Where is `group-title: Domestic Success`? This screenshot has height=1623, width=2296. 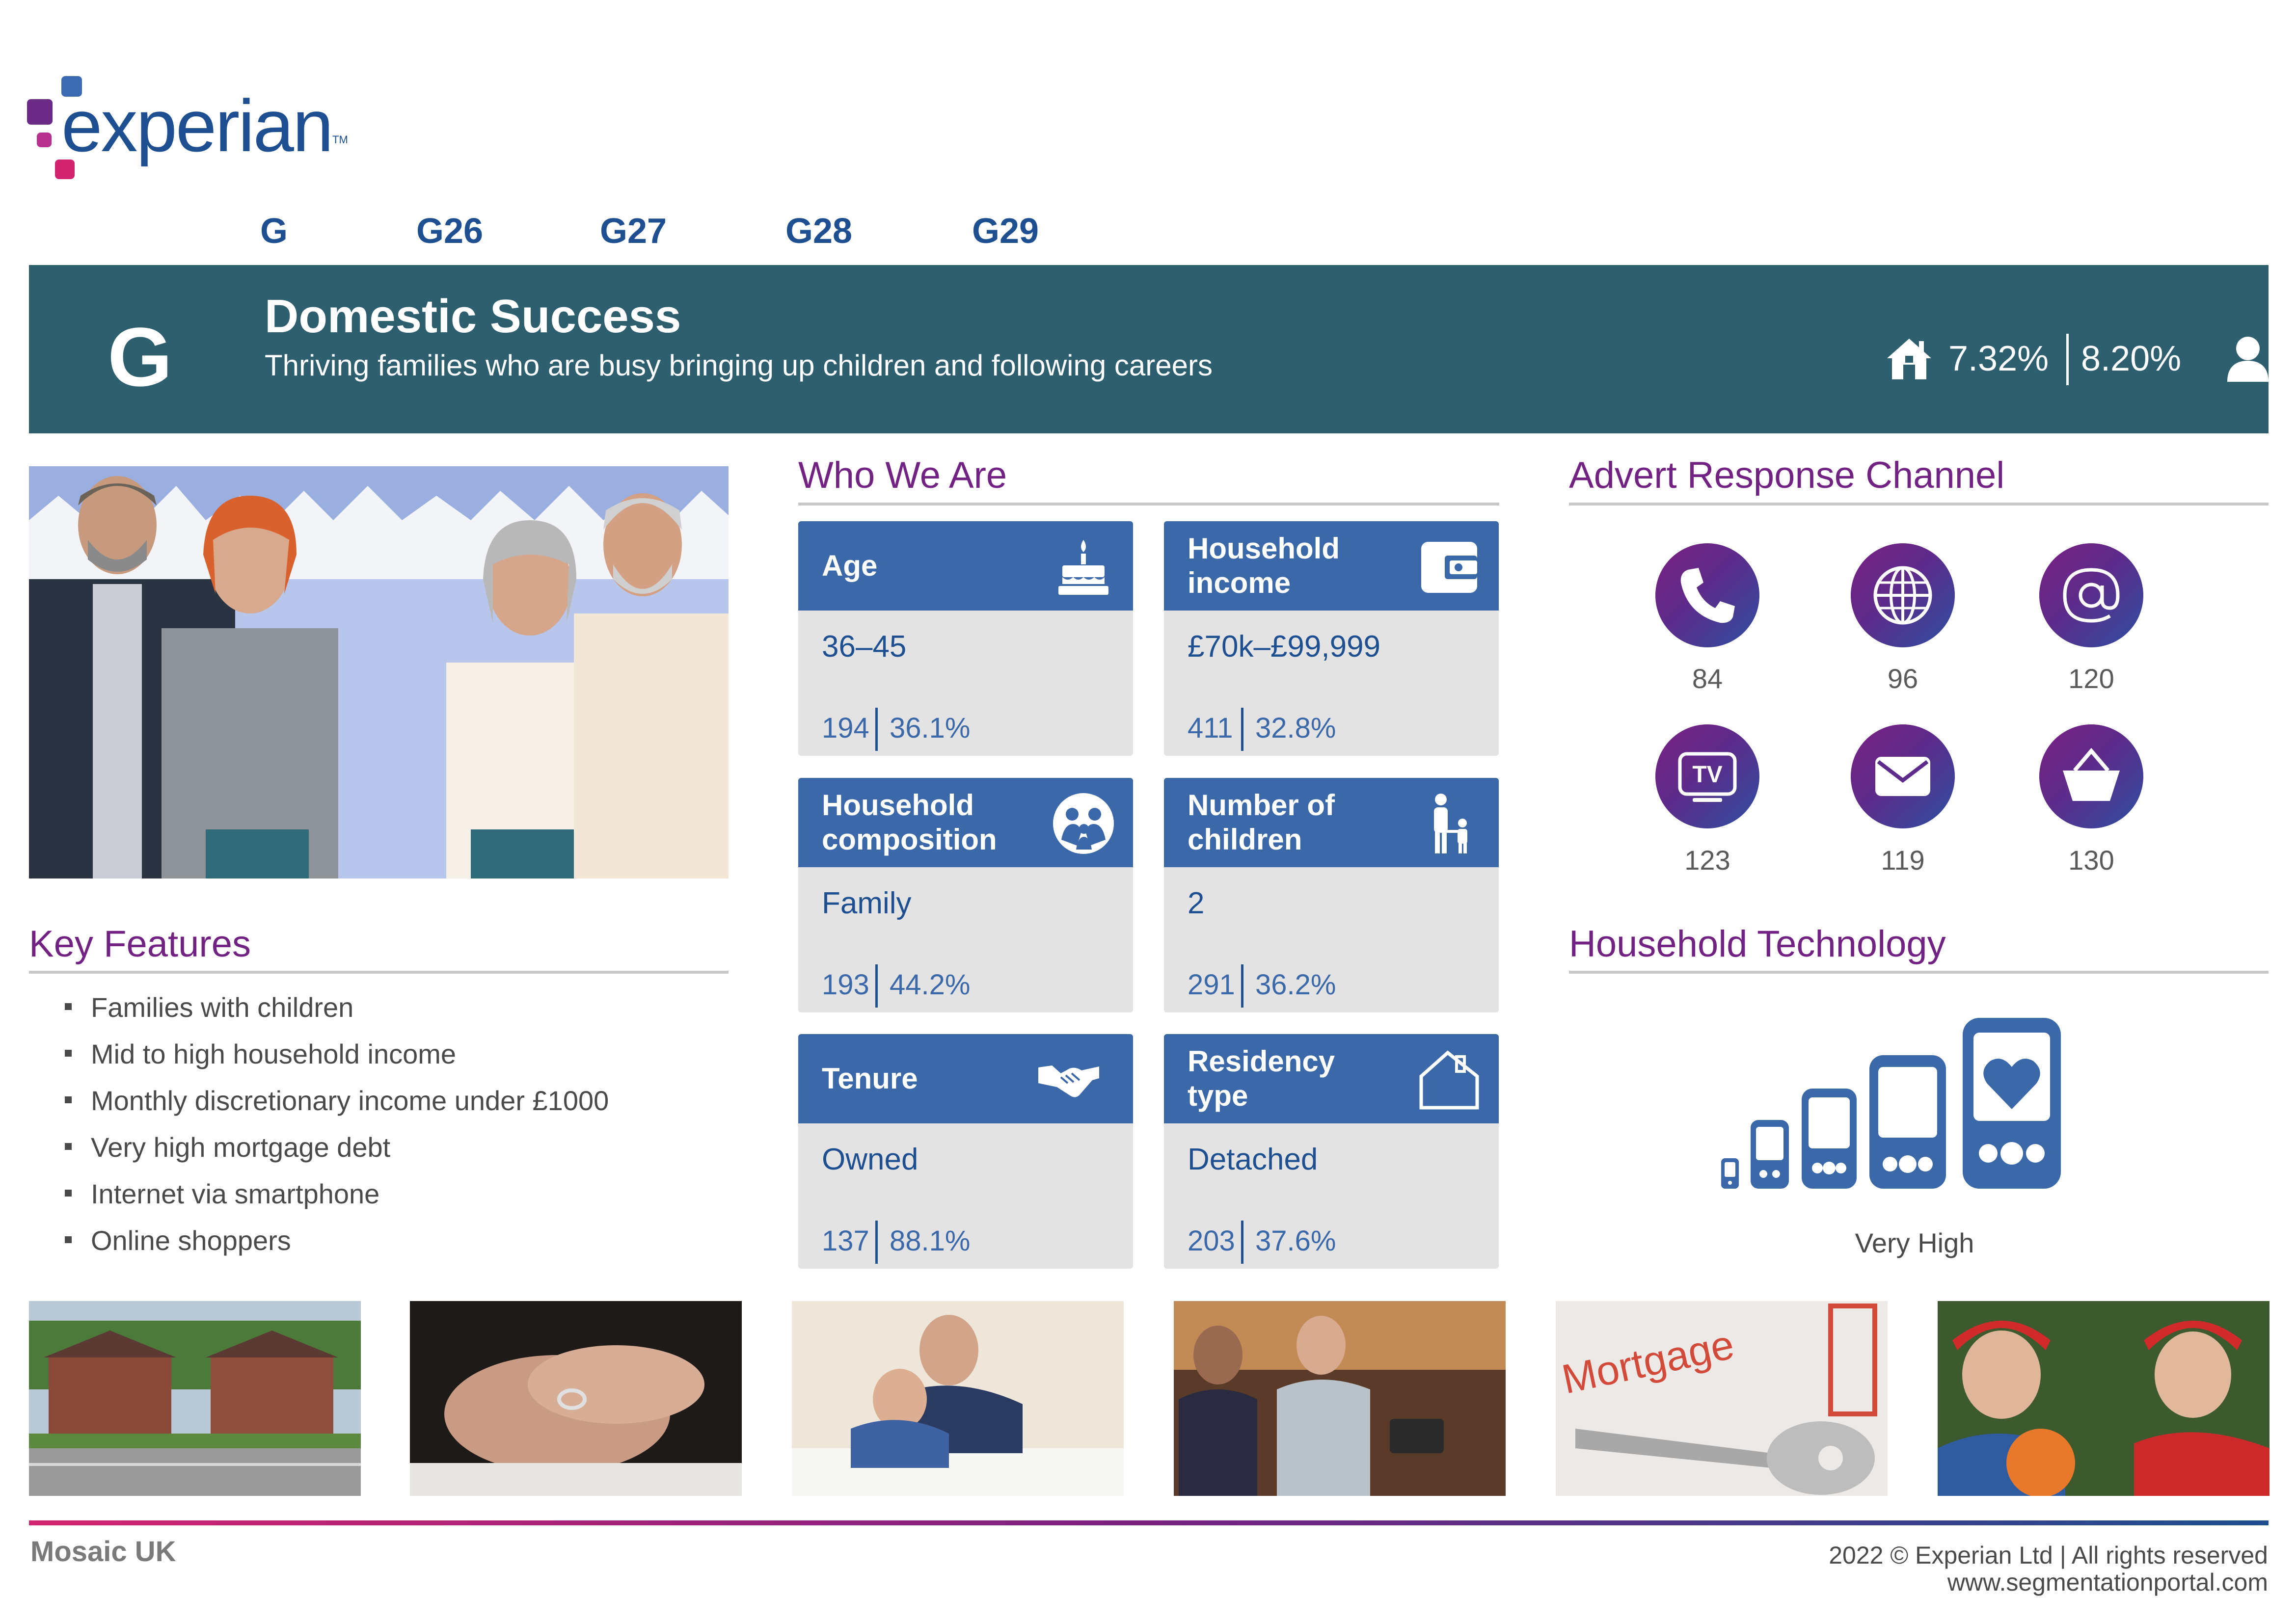
group-title: Domestic Success is located at coordinates (473, 316).